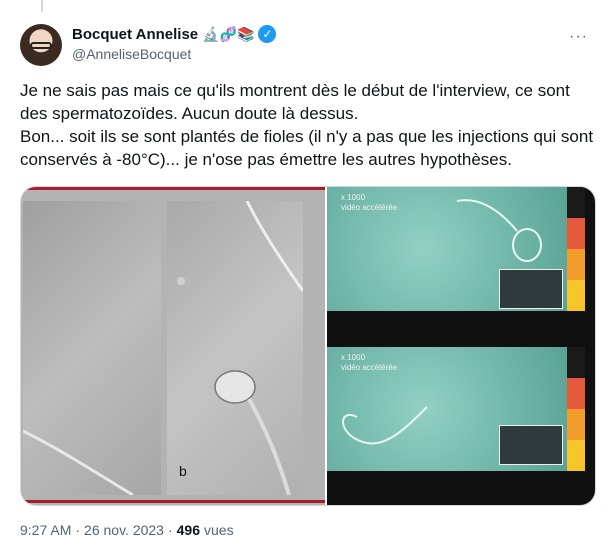 Image resolution: width=616 pixels, height=550 pixels. Describe the element at coordinates (188, 530) in the screenshot. I see `views-count: 496` at that location.